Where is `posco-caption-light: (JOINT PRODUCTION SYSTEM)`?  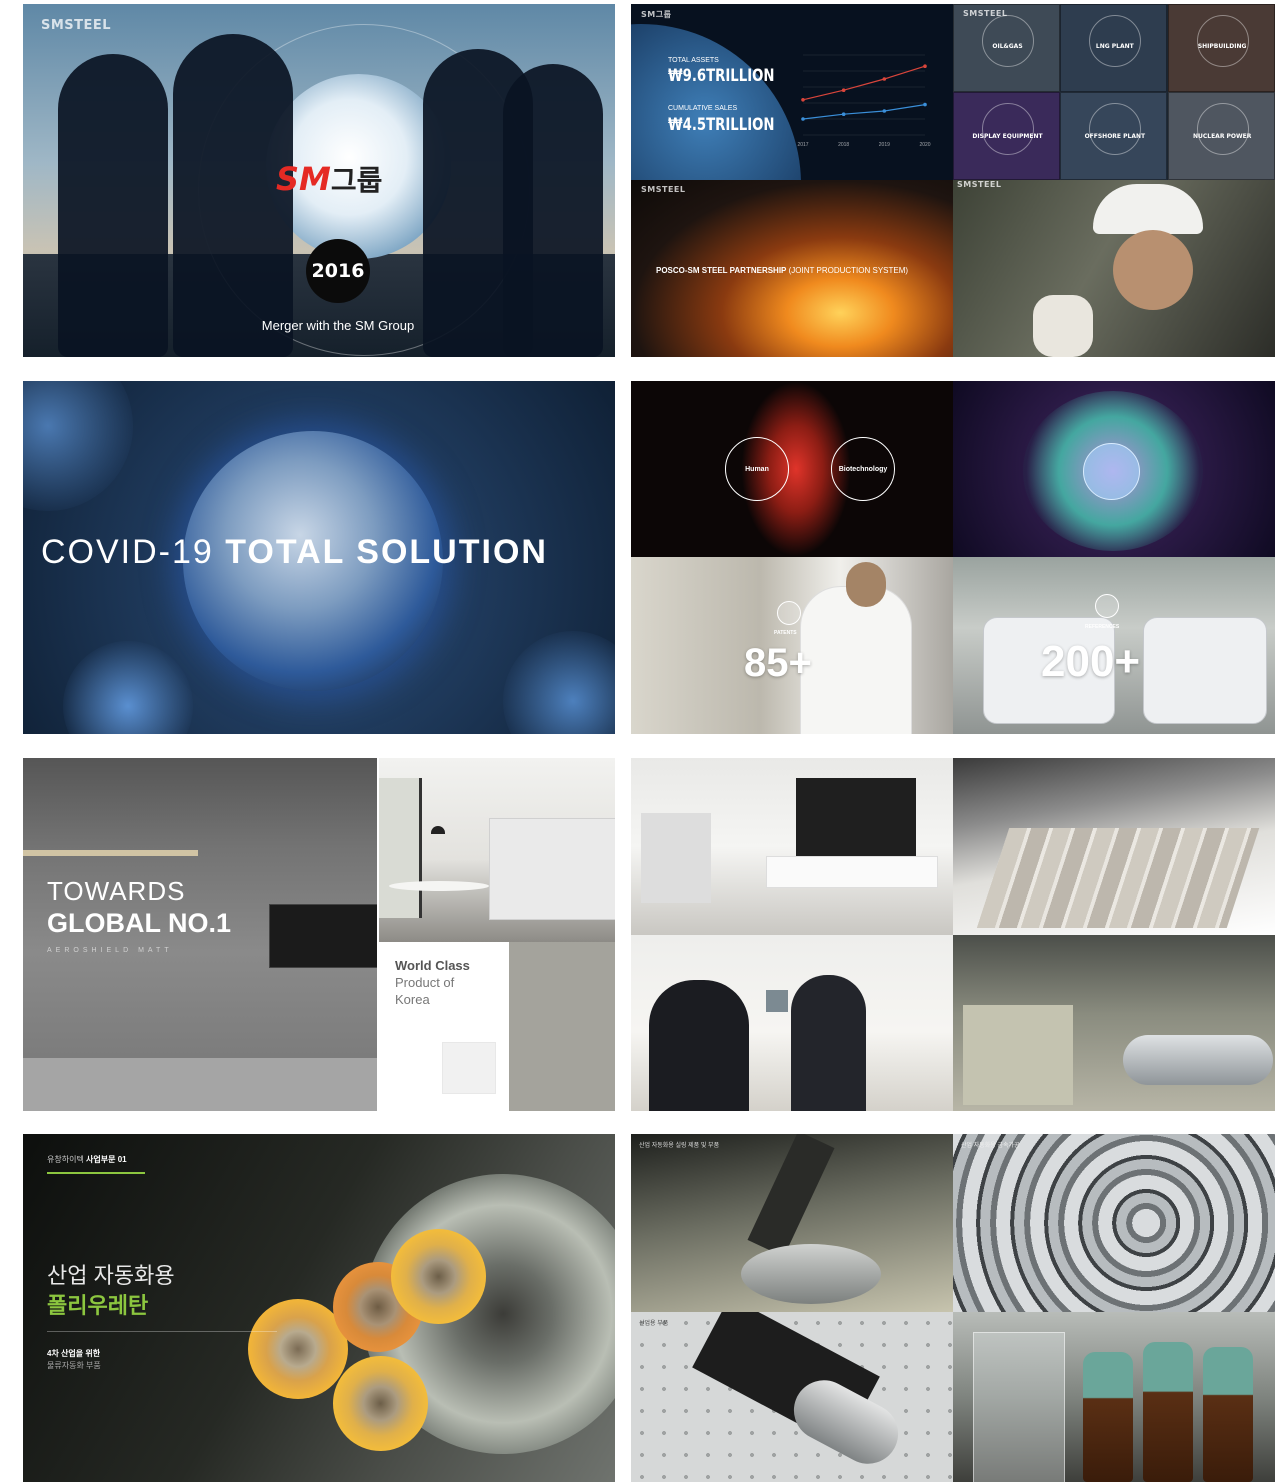 posco-caption-light: (JOINT PRODUCTION SYSTEM) is located at coordinates (848, 270).